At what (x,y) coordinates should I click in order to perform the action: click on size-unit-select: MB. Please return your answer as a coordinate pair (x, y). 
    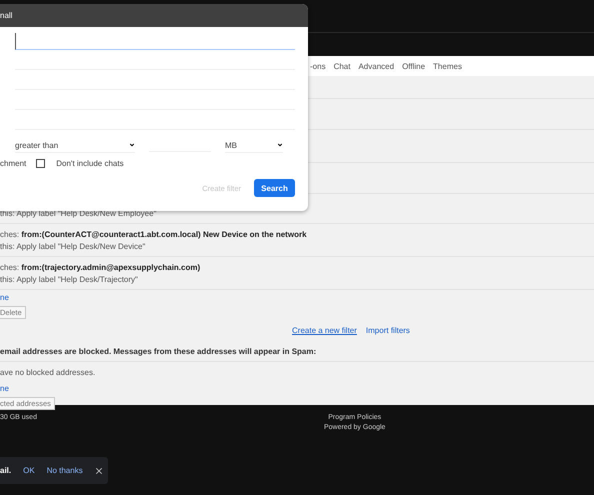
    Looking at the image, I should click on (254, 145).